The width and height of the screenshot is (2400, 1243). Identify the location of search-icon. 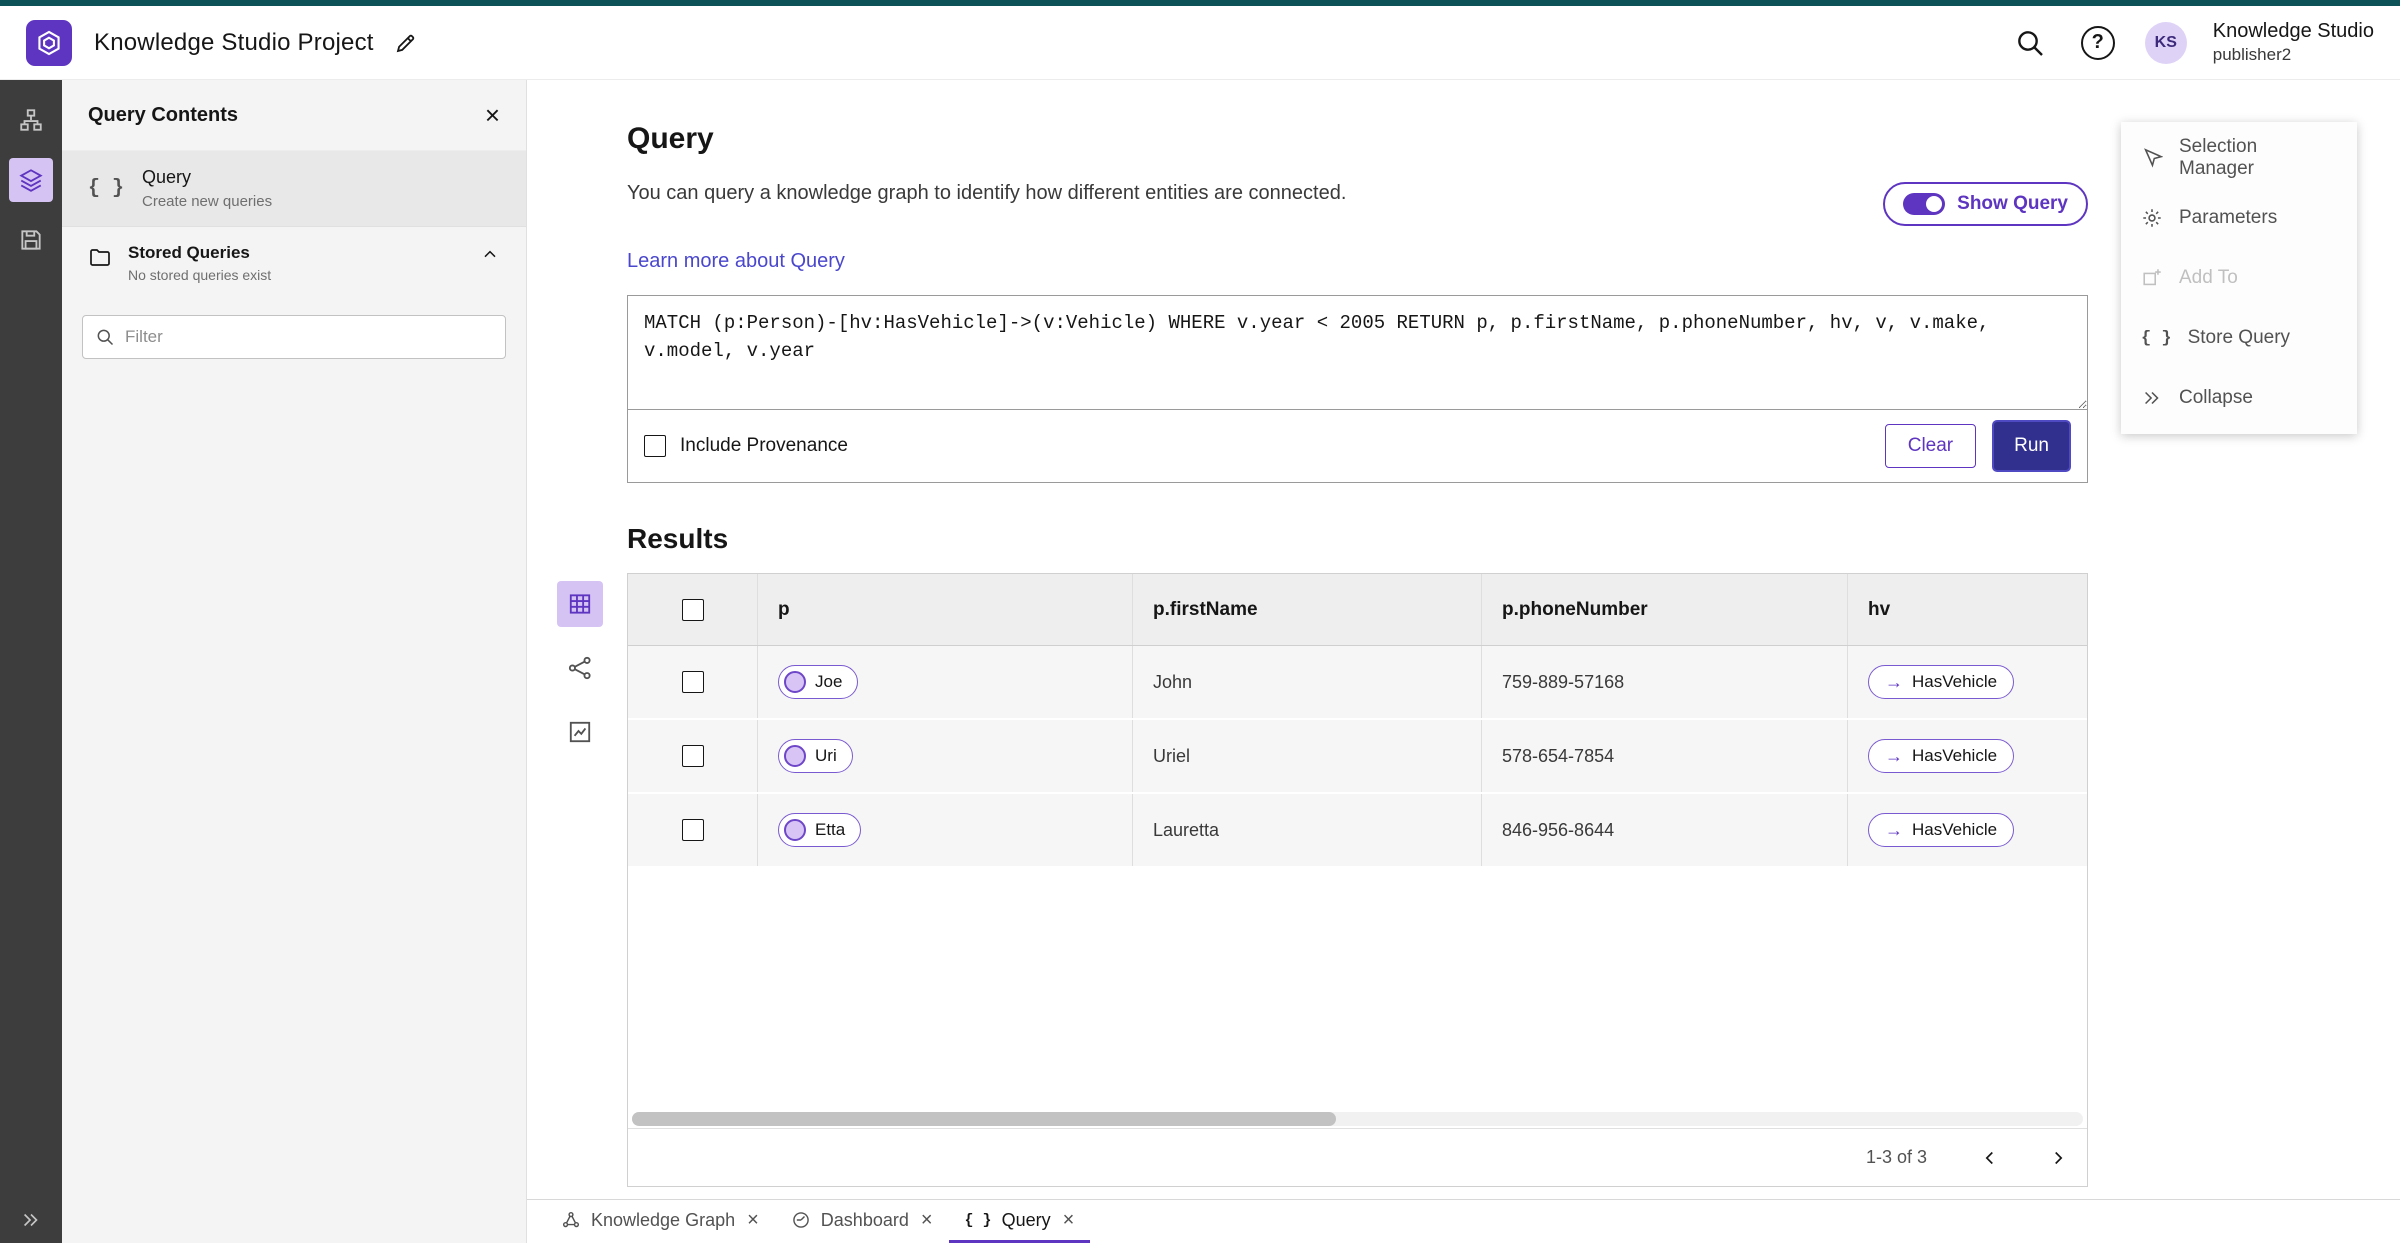
(2030, 43).